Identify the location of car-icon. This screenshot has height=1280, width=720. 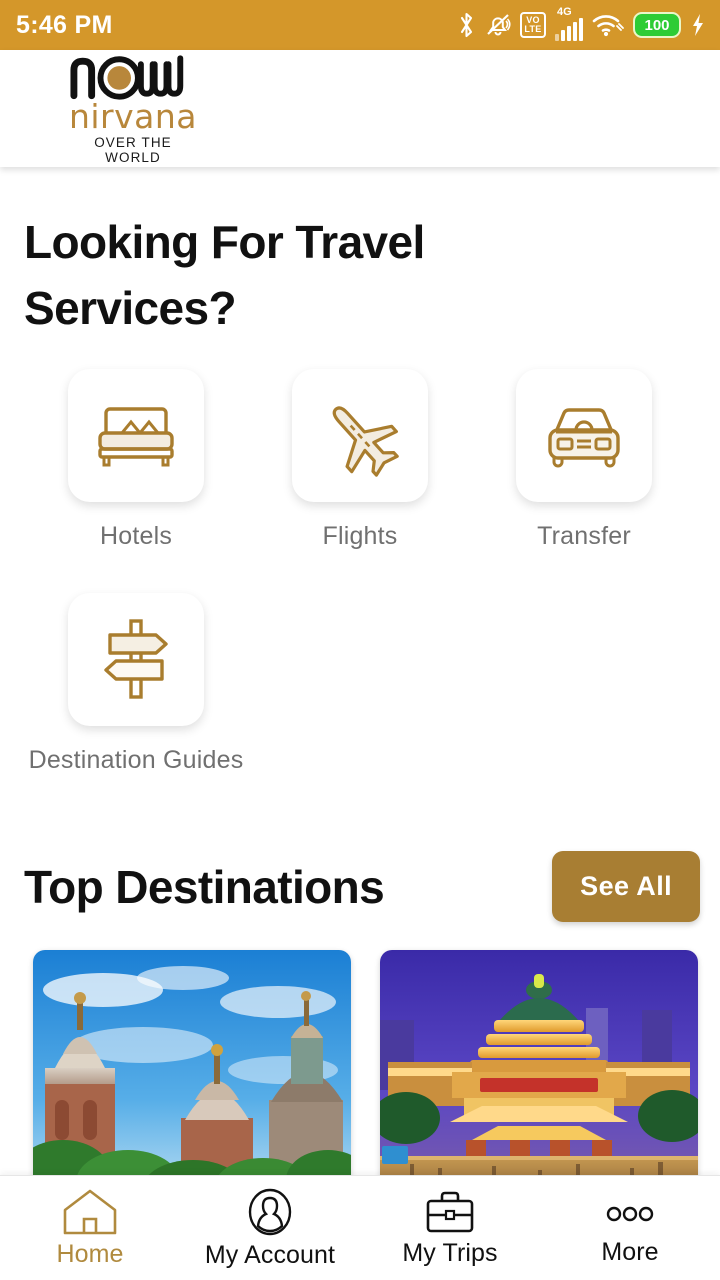
(584, 436).